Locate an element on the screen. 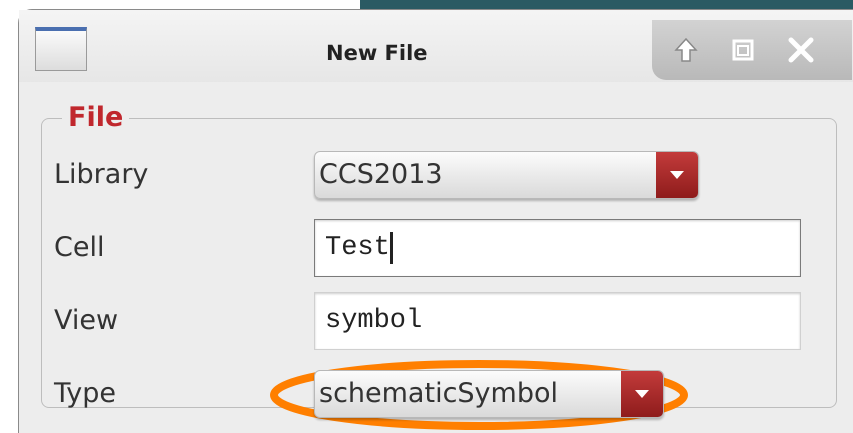 This screenshot has height=433, width=853. group-title: File is located at coordinates (95, 118).